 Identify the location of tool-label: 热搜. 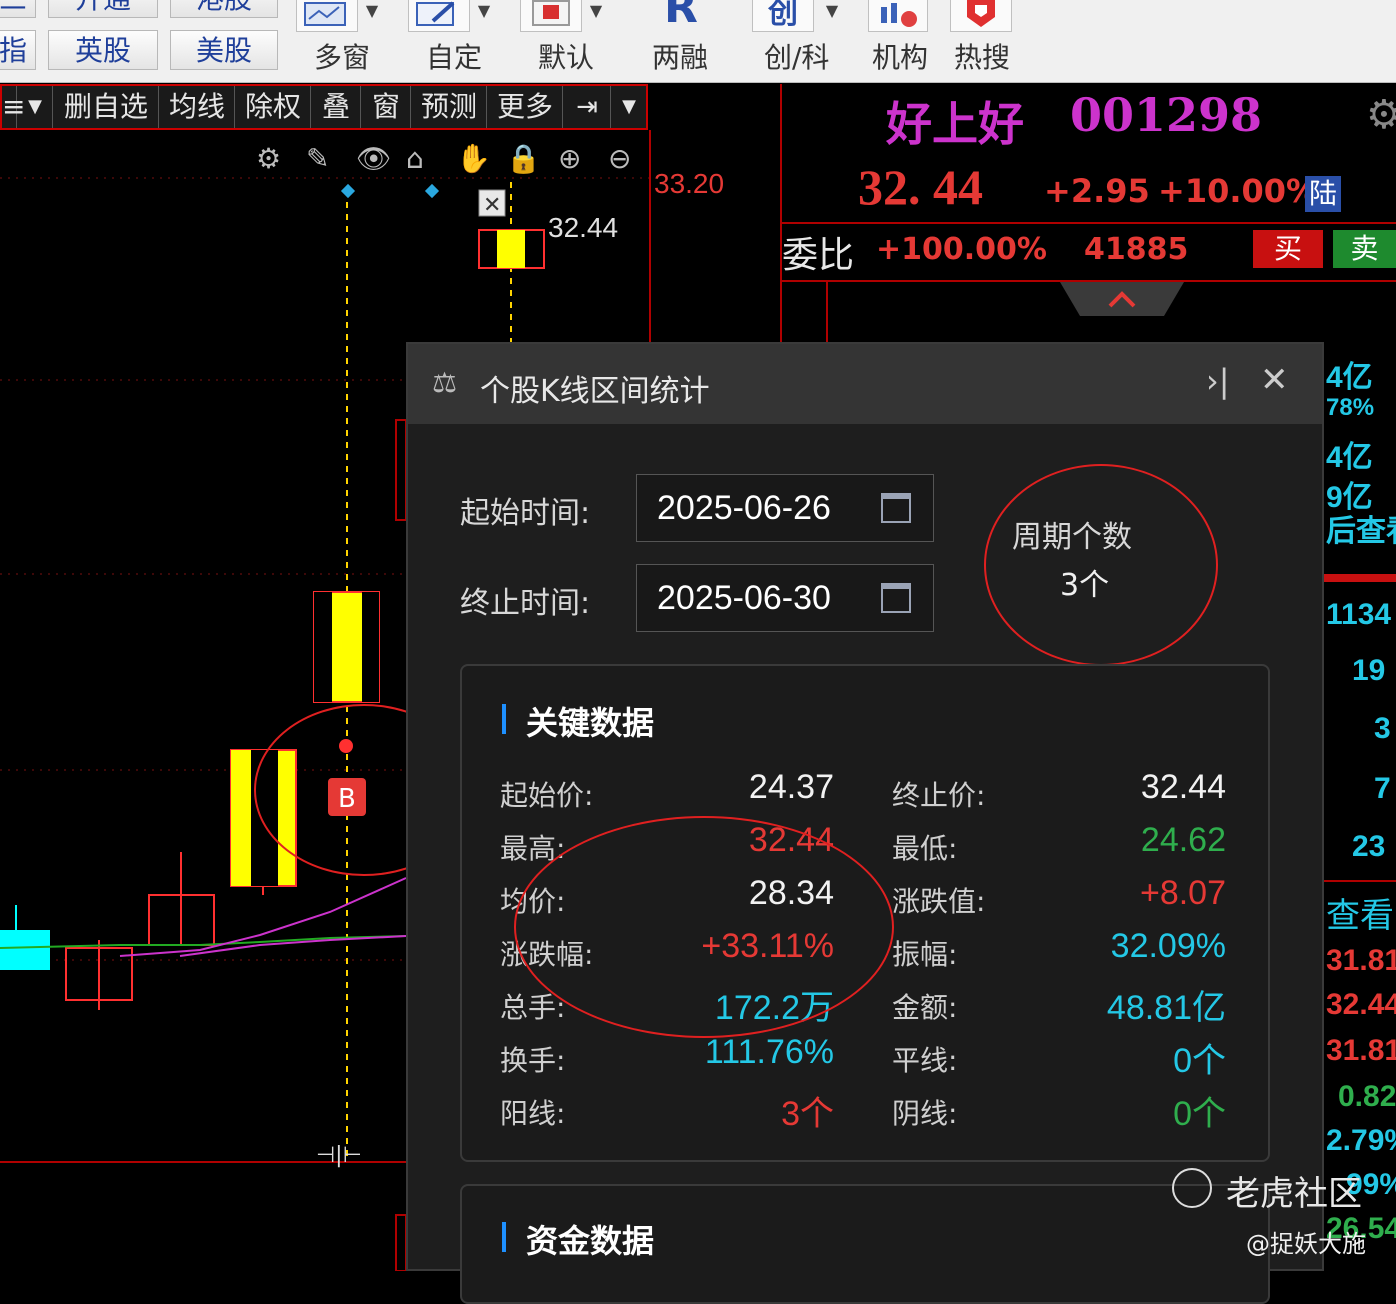
(982, 57).